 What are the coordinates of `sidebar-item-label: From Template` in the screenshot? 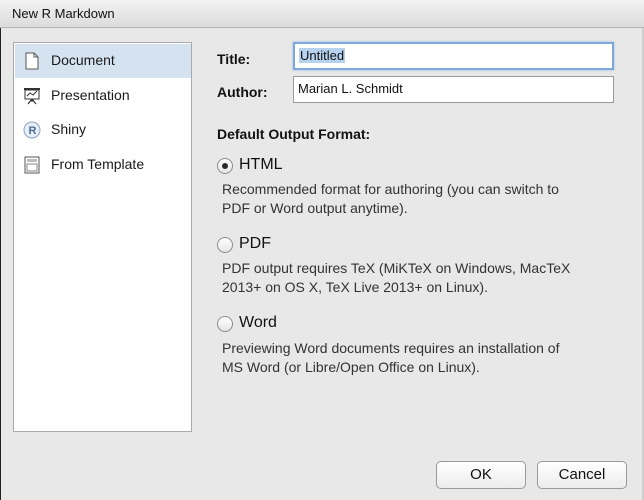 It's located at (98, 164).